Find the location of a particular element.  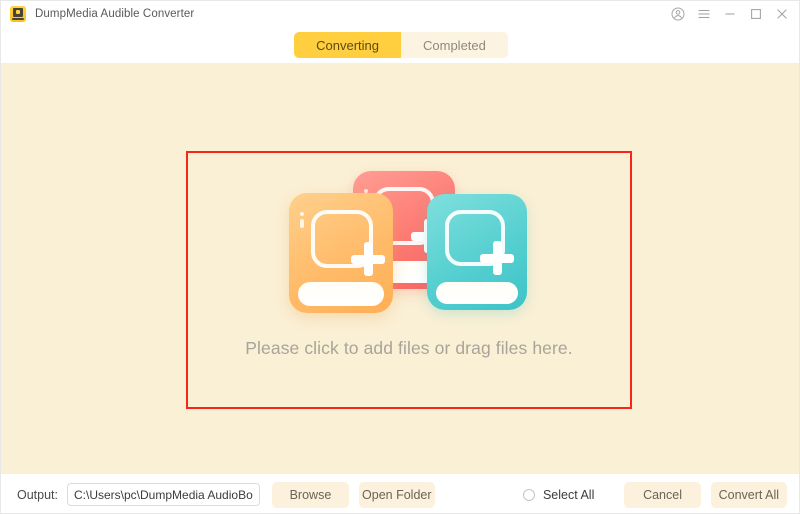

tab-completed: Completed is located at coordinates (454, 45).